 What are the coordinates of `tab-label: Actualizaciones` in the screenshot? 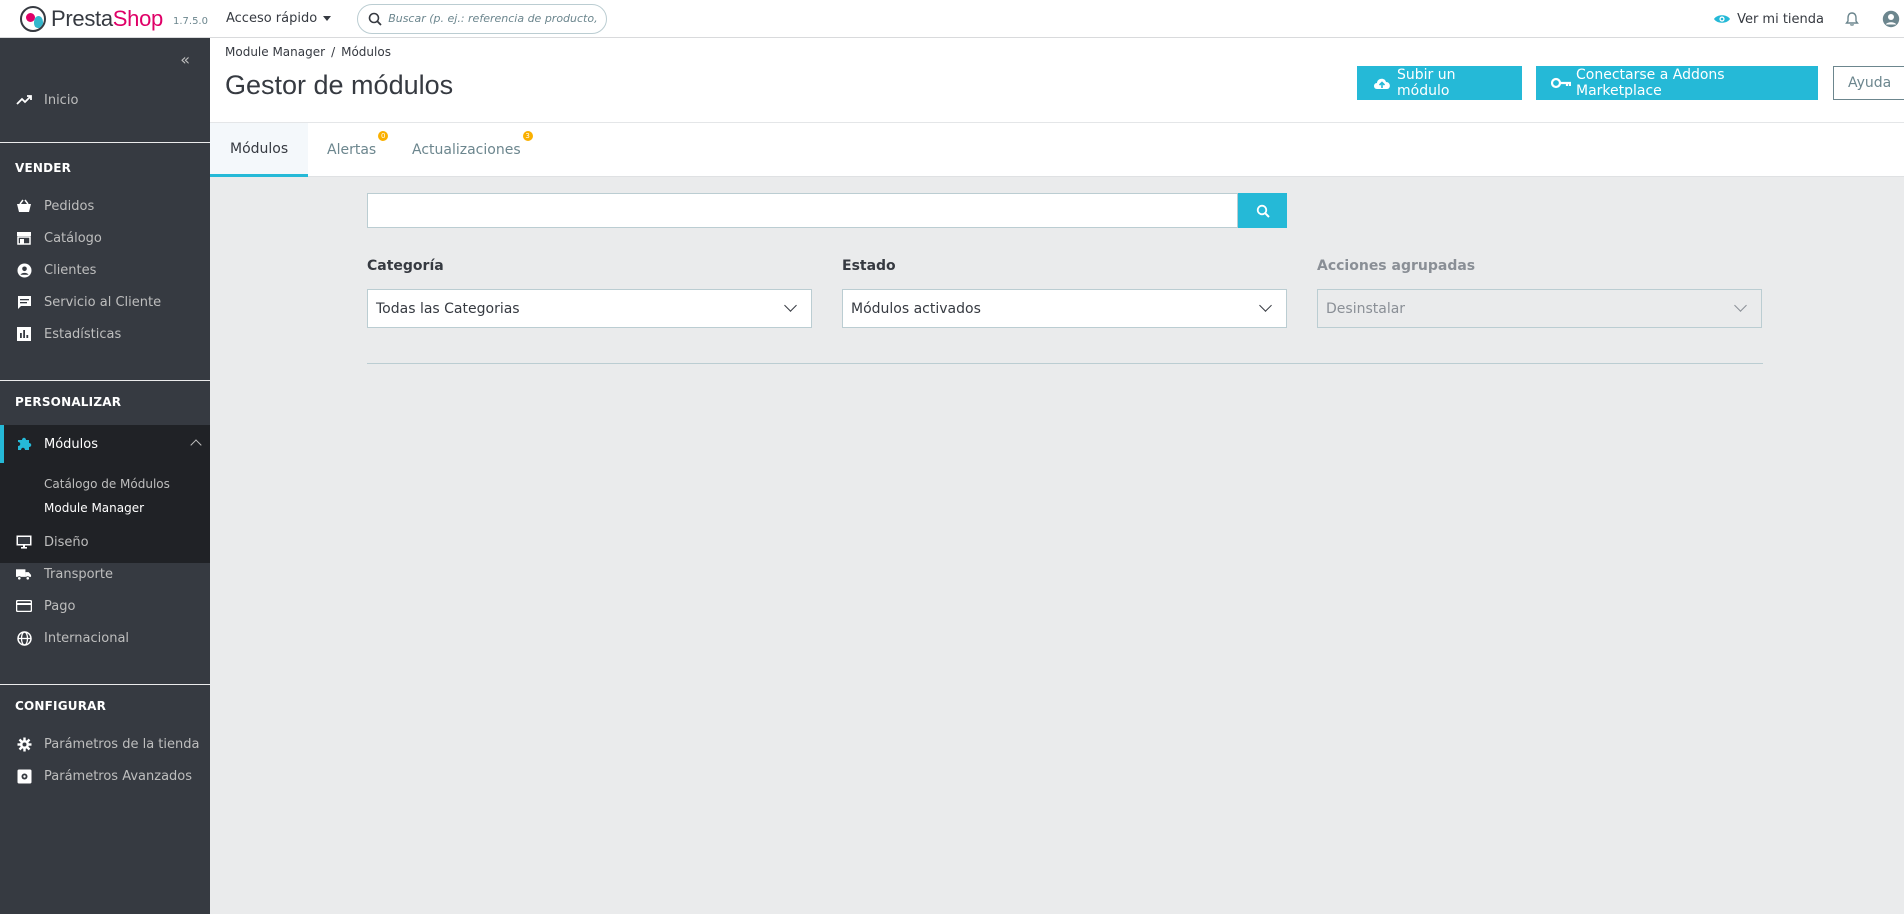 It's located at (466, 150).